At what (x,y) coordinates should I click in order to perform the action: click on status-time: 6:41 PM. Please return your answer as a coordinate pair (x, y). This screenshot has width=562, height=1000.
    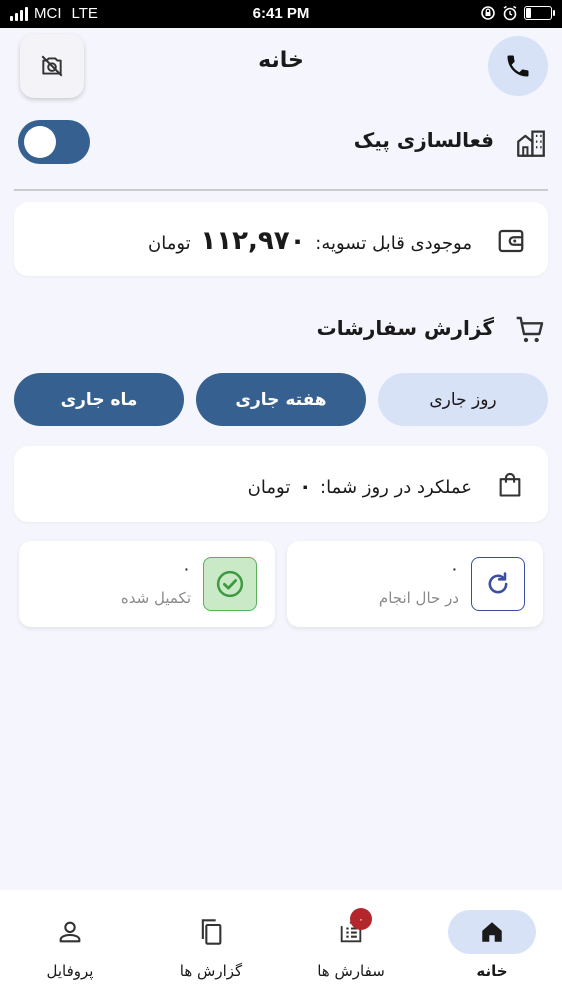
    Looking at the image, I should click on (281, 13).